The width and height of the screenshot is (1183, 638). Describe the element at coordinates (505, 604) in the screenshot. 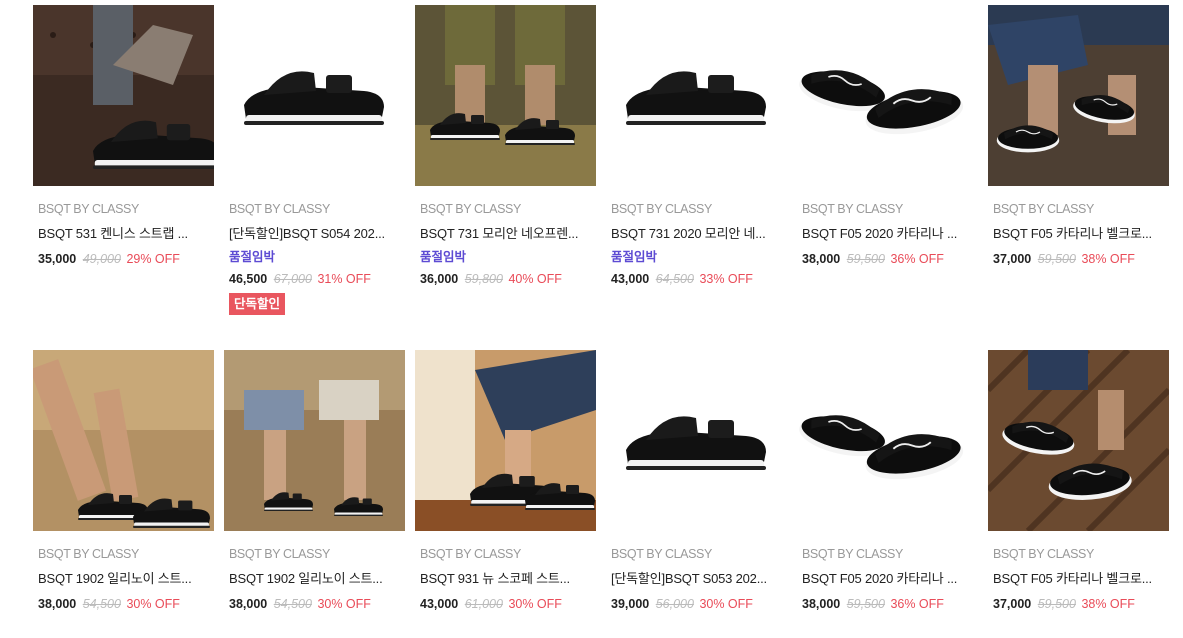

I see `price-row: 43,000 61,000 30% OFF` at that location.